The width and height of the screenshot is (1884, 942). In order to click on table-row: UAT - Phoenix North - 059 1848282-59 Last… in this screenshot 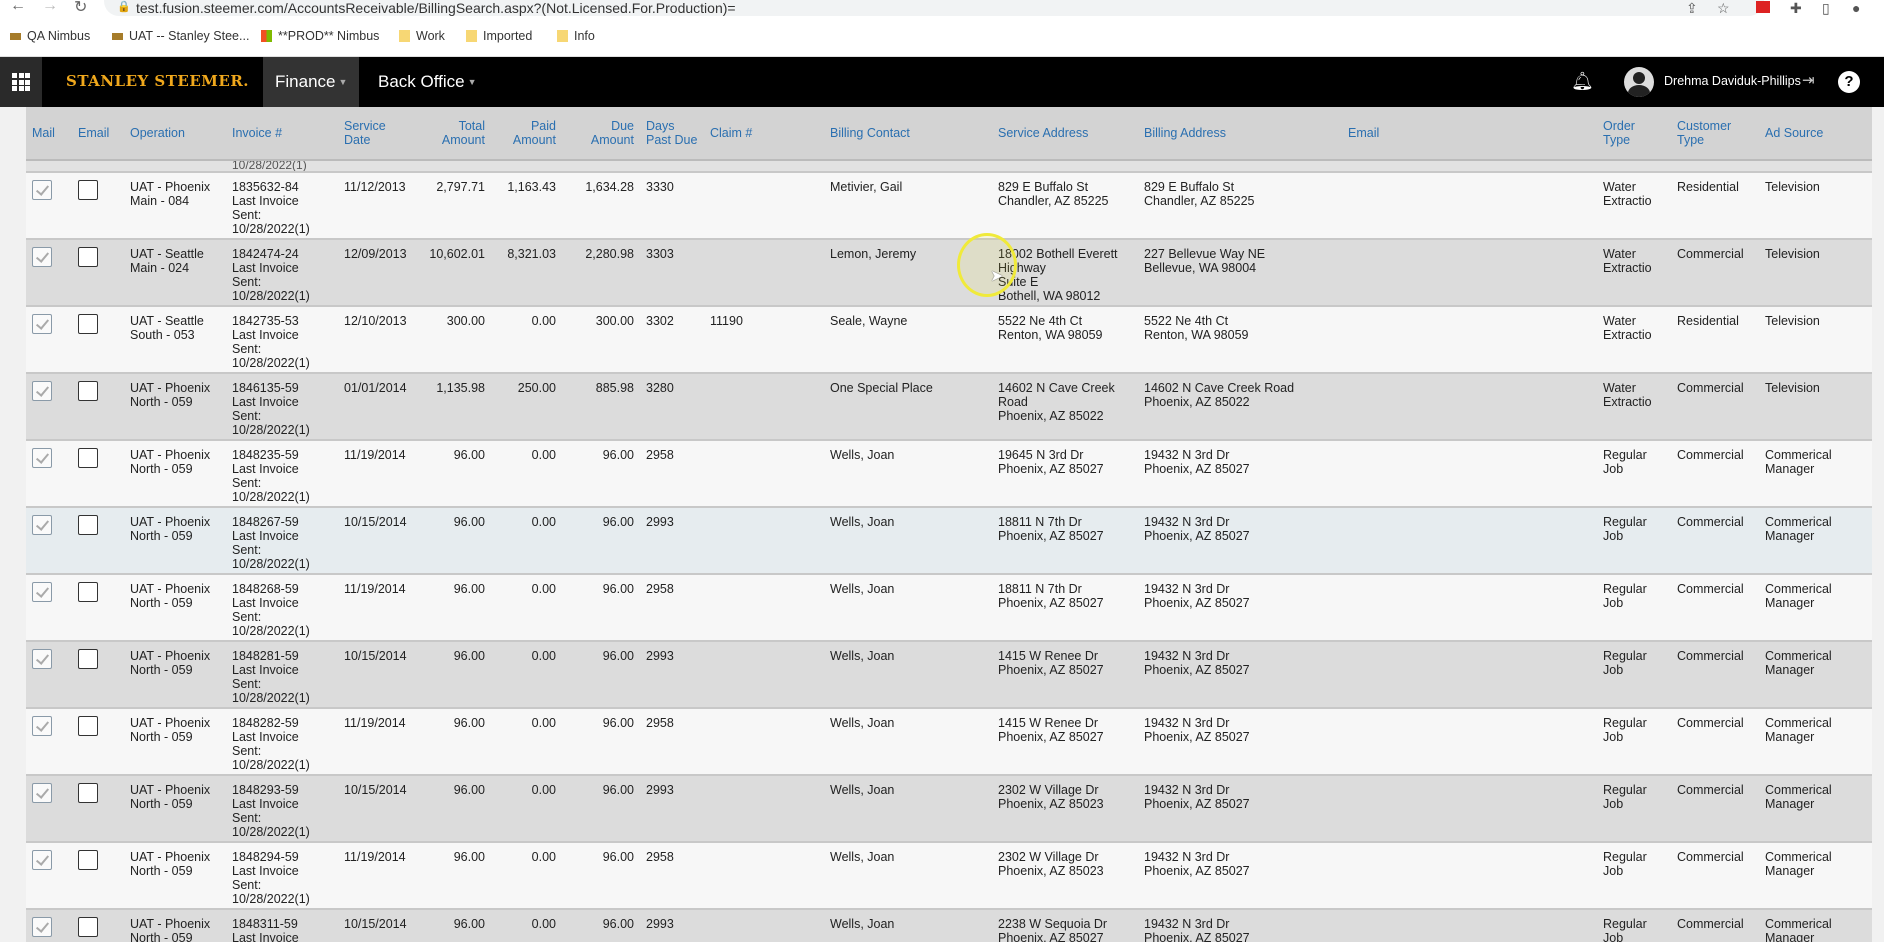, I will do `click(949, 742)`.